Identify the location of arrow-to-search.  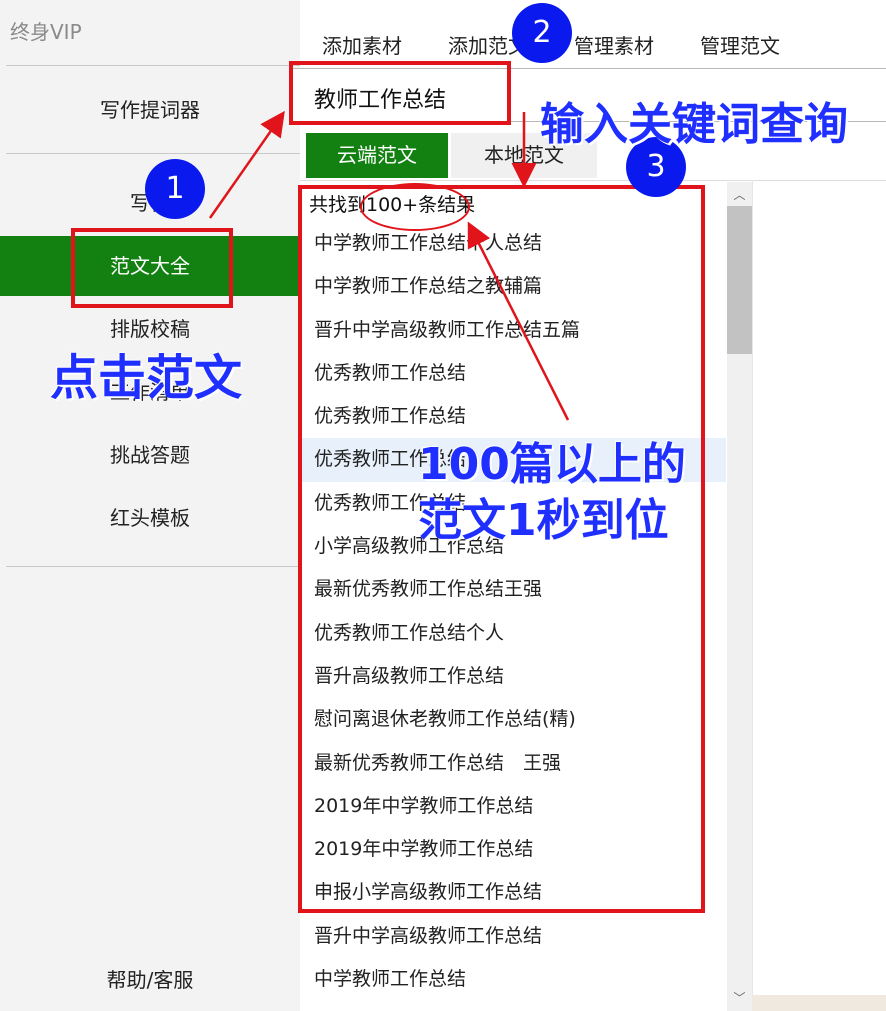
(246, 164).